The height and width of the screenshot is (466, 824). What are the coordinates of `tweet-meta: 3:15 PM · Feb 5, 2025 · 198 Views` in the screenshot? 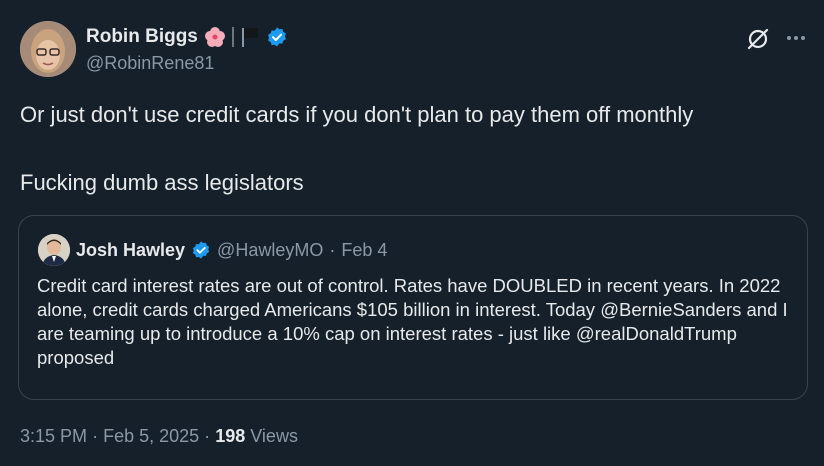 It's located at (159, 436).